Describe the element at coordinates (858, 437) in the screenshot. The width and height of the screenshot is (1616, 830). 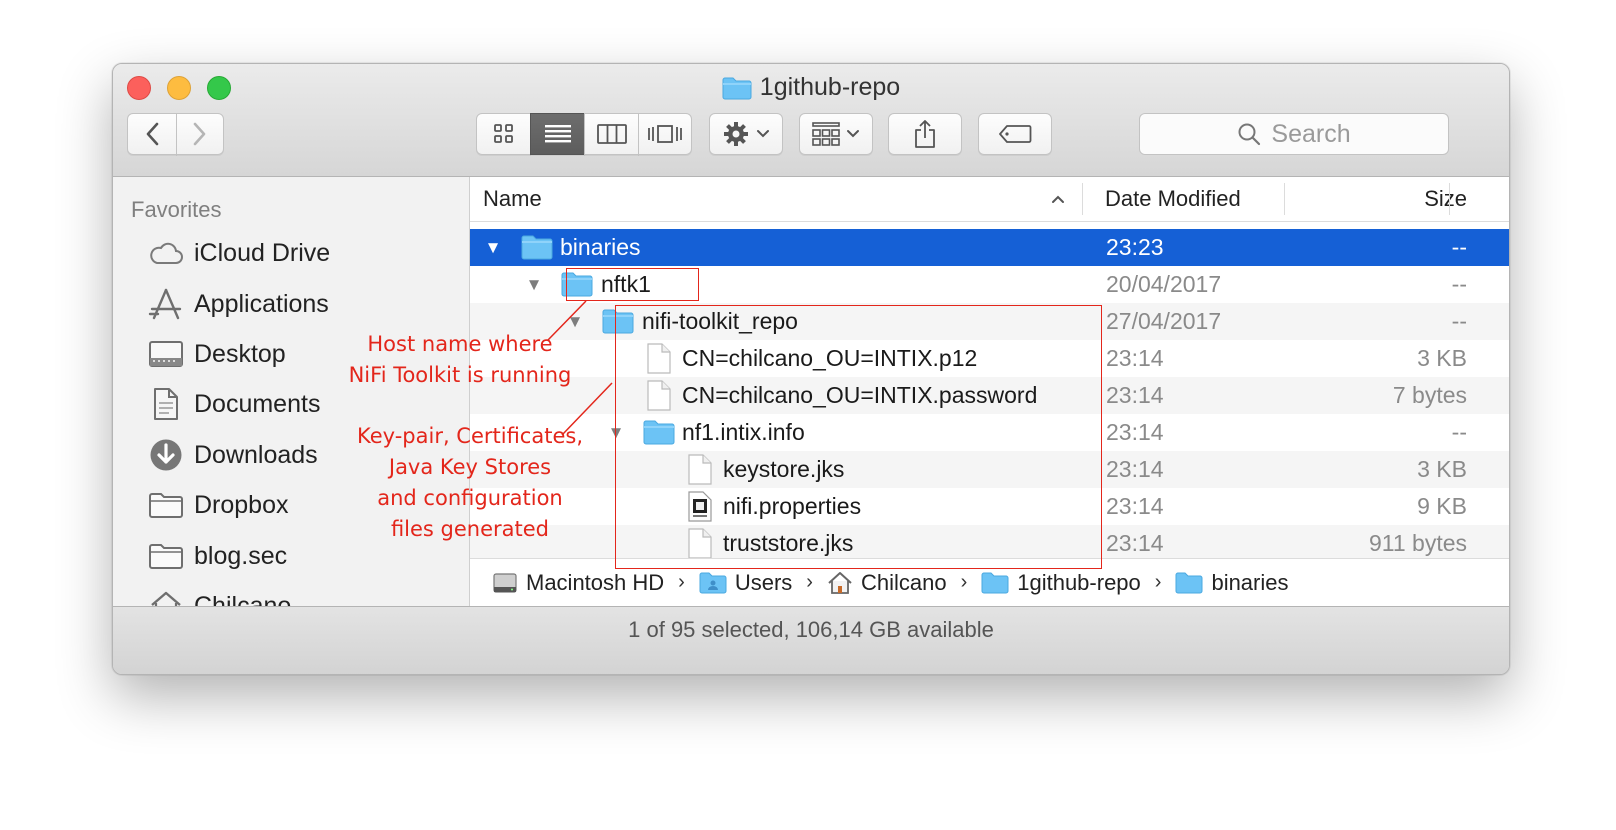
I see `annotation-box-files` at that location.